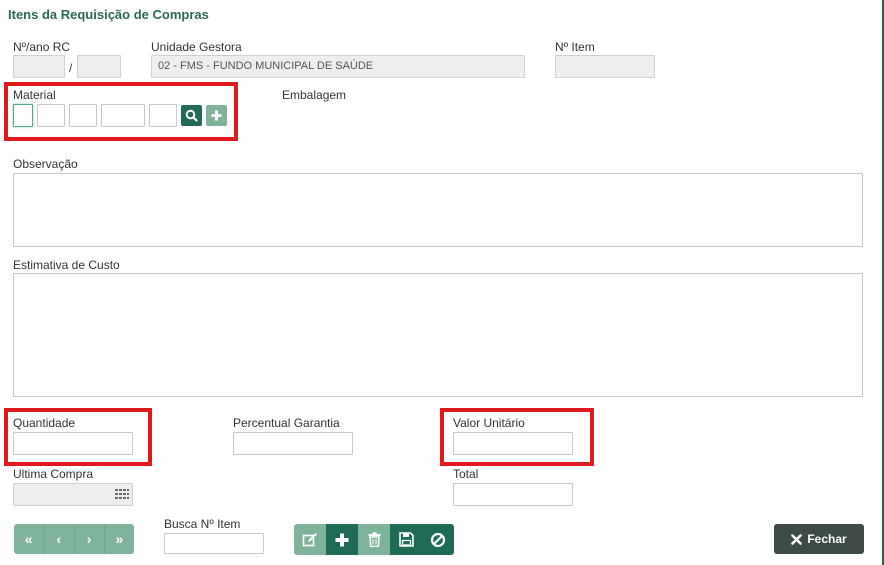 The width and height of the screenshot is (884, 565). I want to click on trash-icon, so click(374, 539).